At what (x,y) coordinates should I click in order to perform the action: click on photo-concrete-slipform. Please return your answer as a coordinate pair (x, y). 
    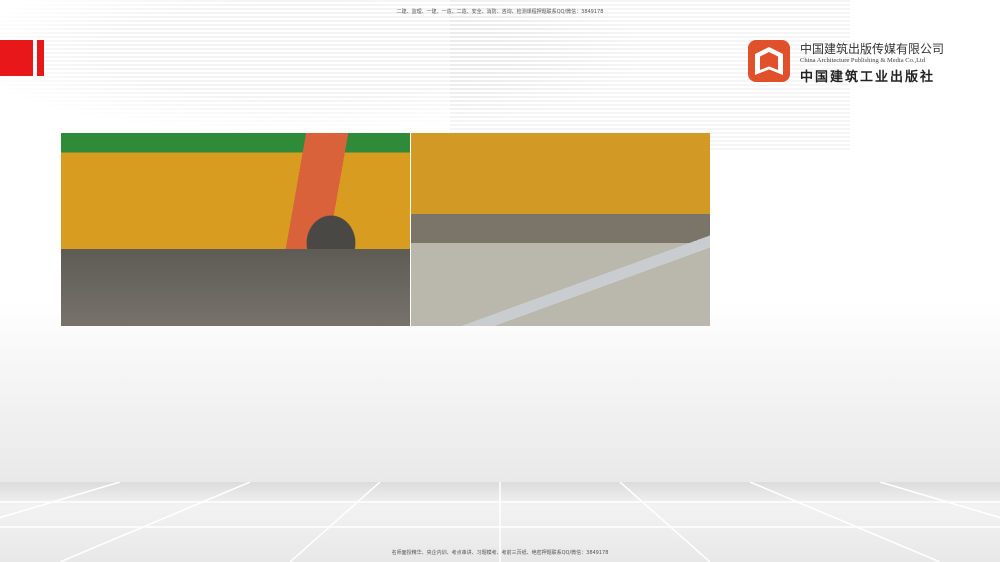
    Looking at the image, I should click on (560, 229).